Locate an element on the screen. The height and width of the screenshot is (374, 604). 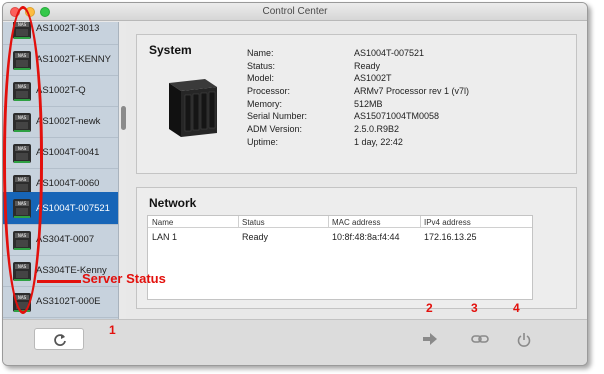
server-name: AS1002T-KENNY is located at coordinates (73, 59).